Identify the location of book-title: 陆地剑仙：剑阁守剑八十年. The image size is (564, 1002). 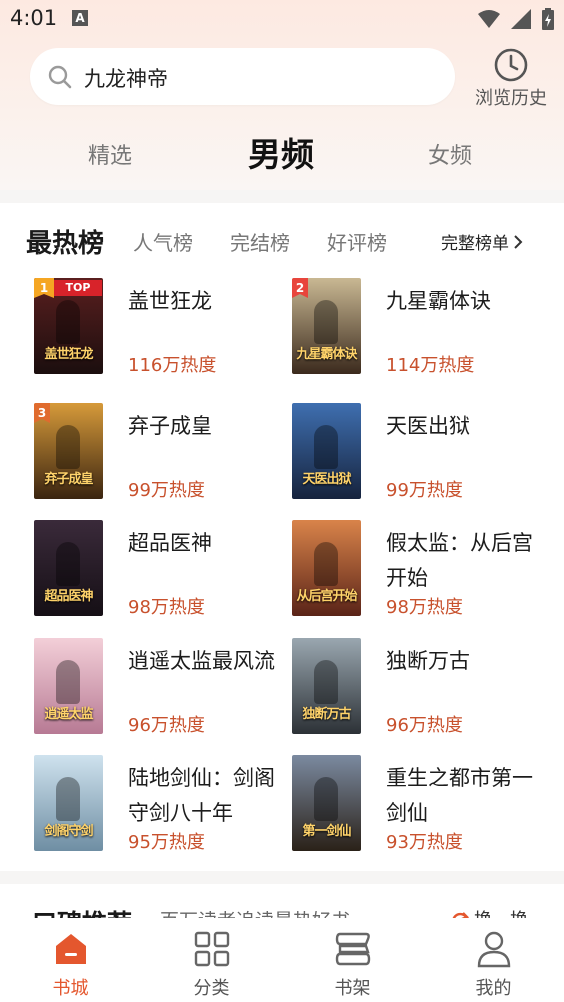
(201, 795).